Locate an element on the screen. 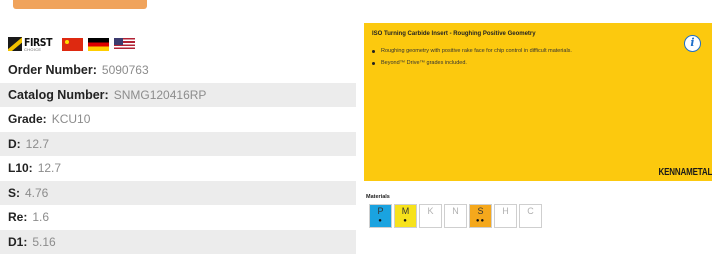 This screenshot has height=263, width=712. spec-row-l10: L10: 12.7 is located at coordinates (178, 168).